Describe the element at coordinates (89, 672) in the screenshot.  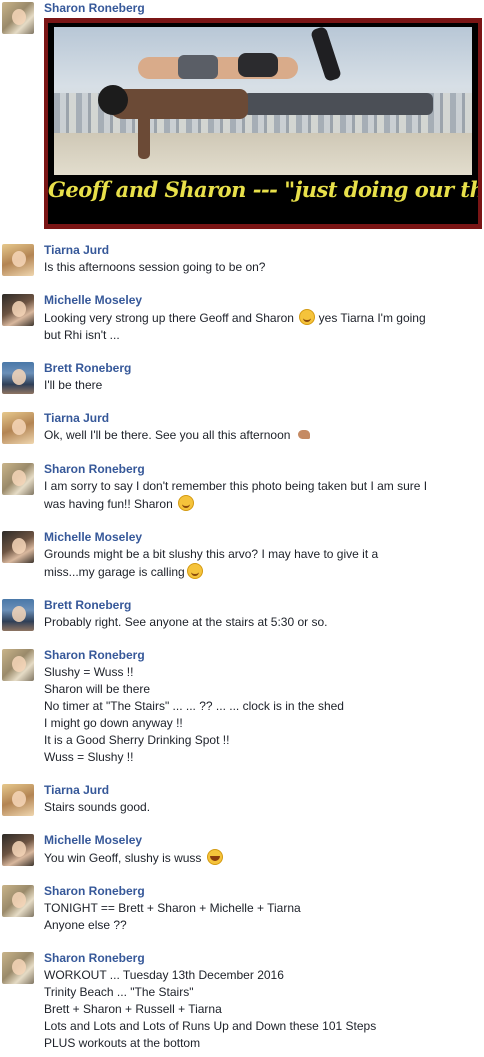
I see `comment-text: Slushy = Wuss !!` at that location.